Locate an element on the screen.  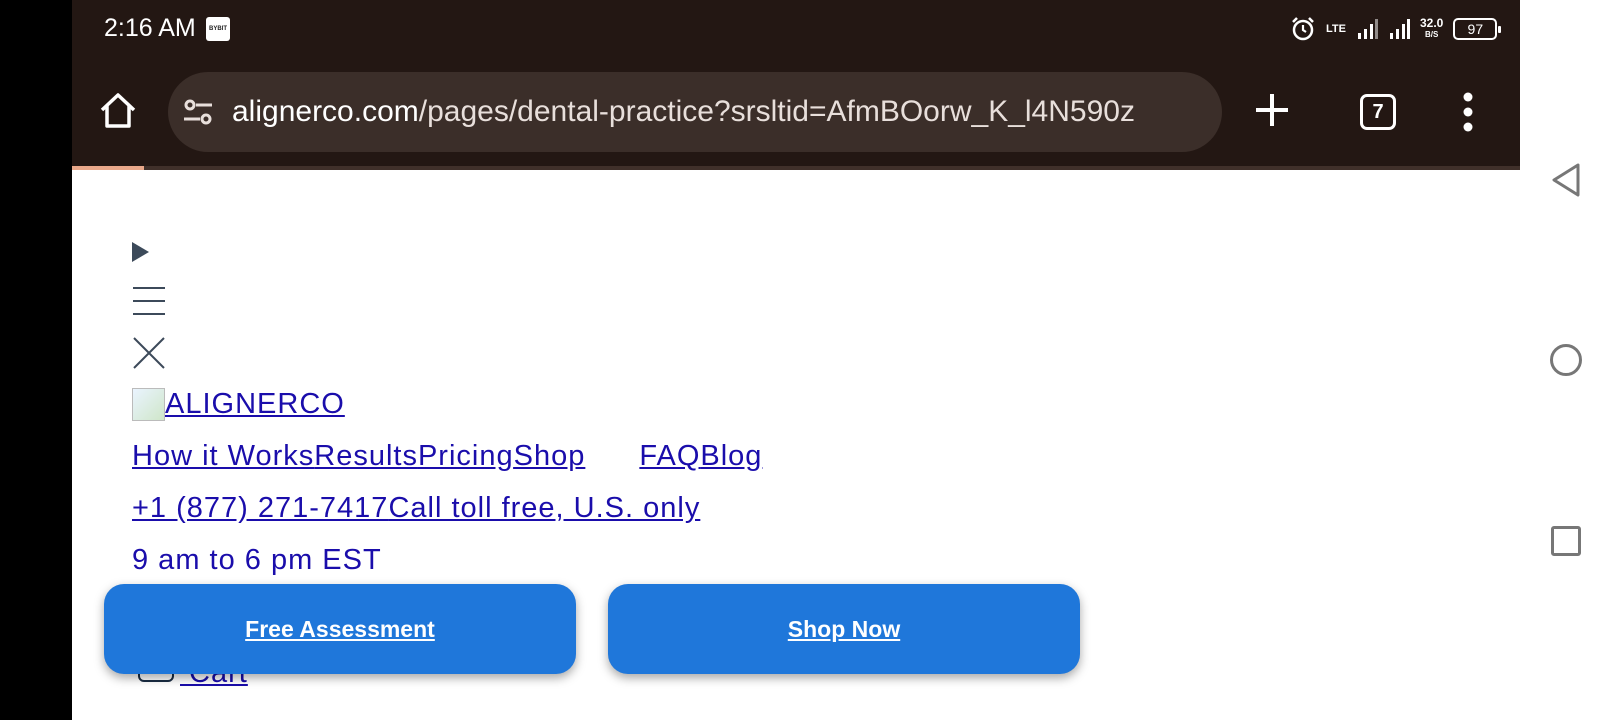
battery-level: 97 is located at coordinates (1475, 29).